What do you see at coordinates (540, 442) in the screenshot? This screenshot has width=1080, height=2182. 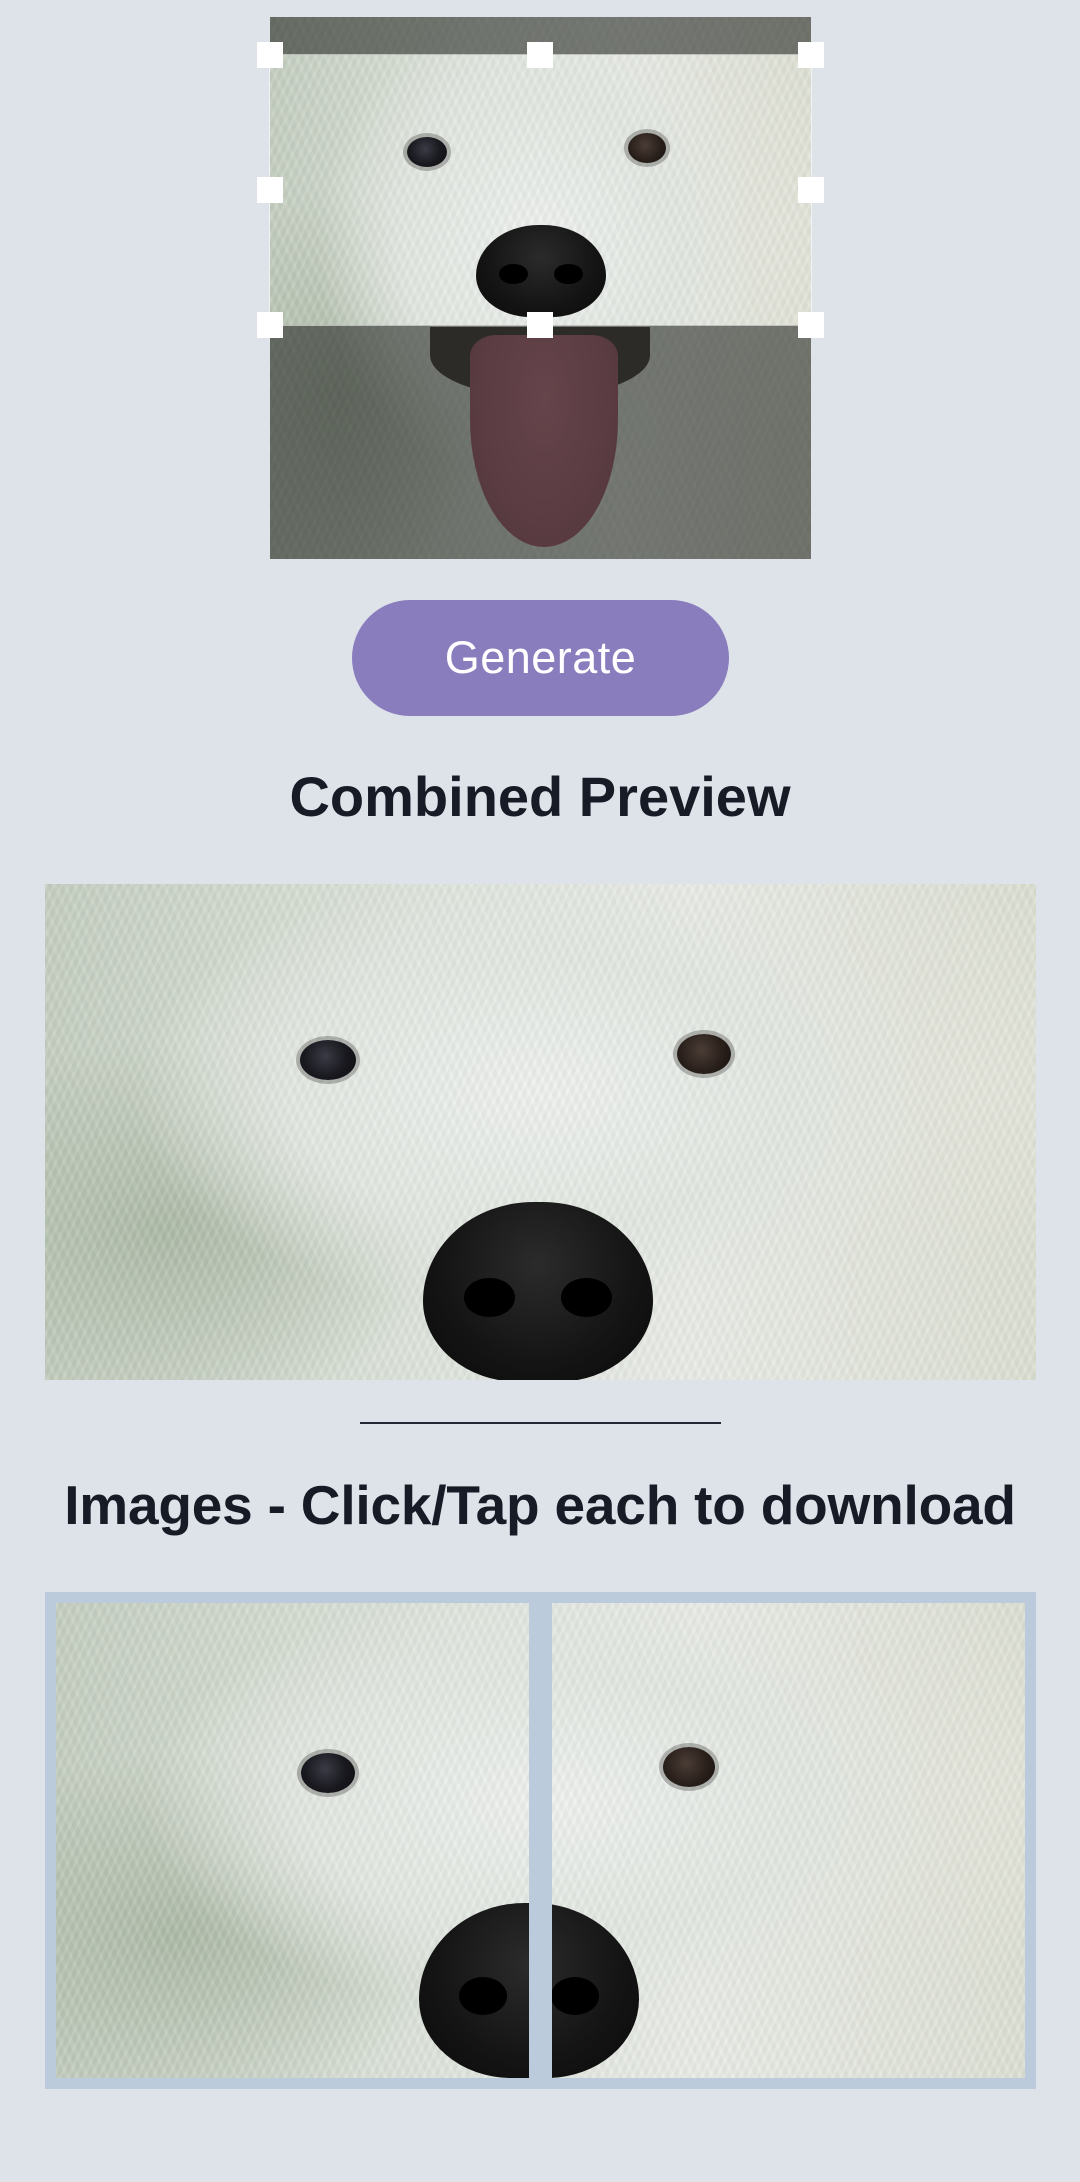 I see `crop-shade-bottom` at bounding box center [540, 442].